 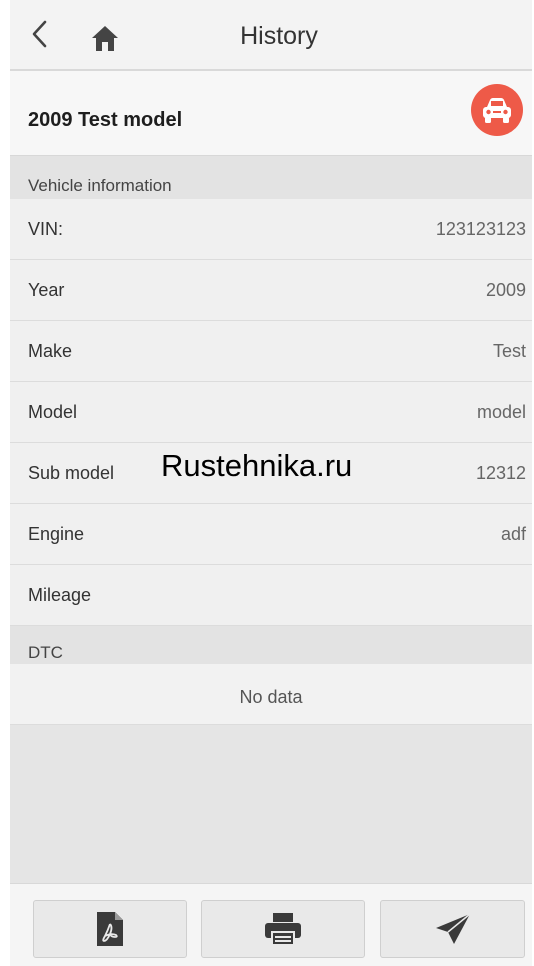 I want to click on info-label: Make, so click(x=50, y=351).